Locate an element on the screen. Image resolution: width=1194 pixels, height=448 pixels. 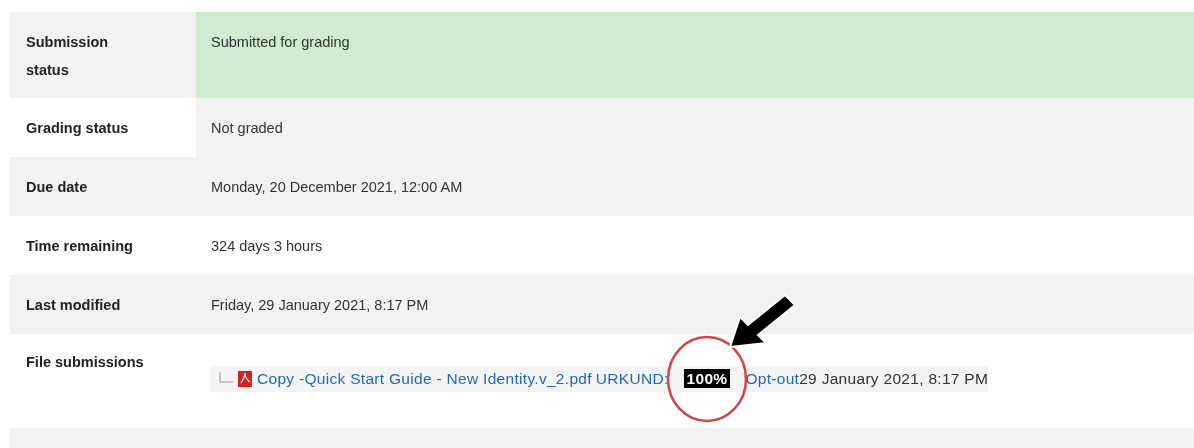
row-label: Grading status is located at coordinates (77, 127).